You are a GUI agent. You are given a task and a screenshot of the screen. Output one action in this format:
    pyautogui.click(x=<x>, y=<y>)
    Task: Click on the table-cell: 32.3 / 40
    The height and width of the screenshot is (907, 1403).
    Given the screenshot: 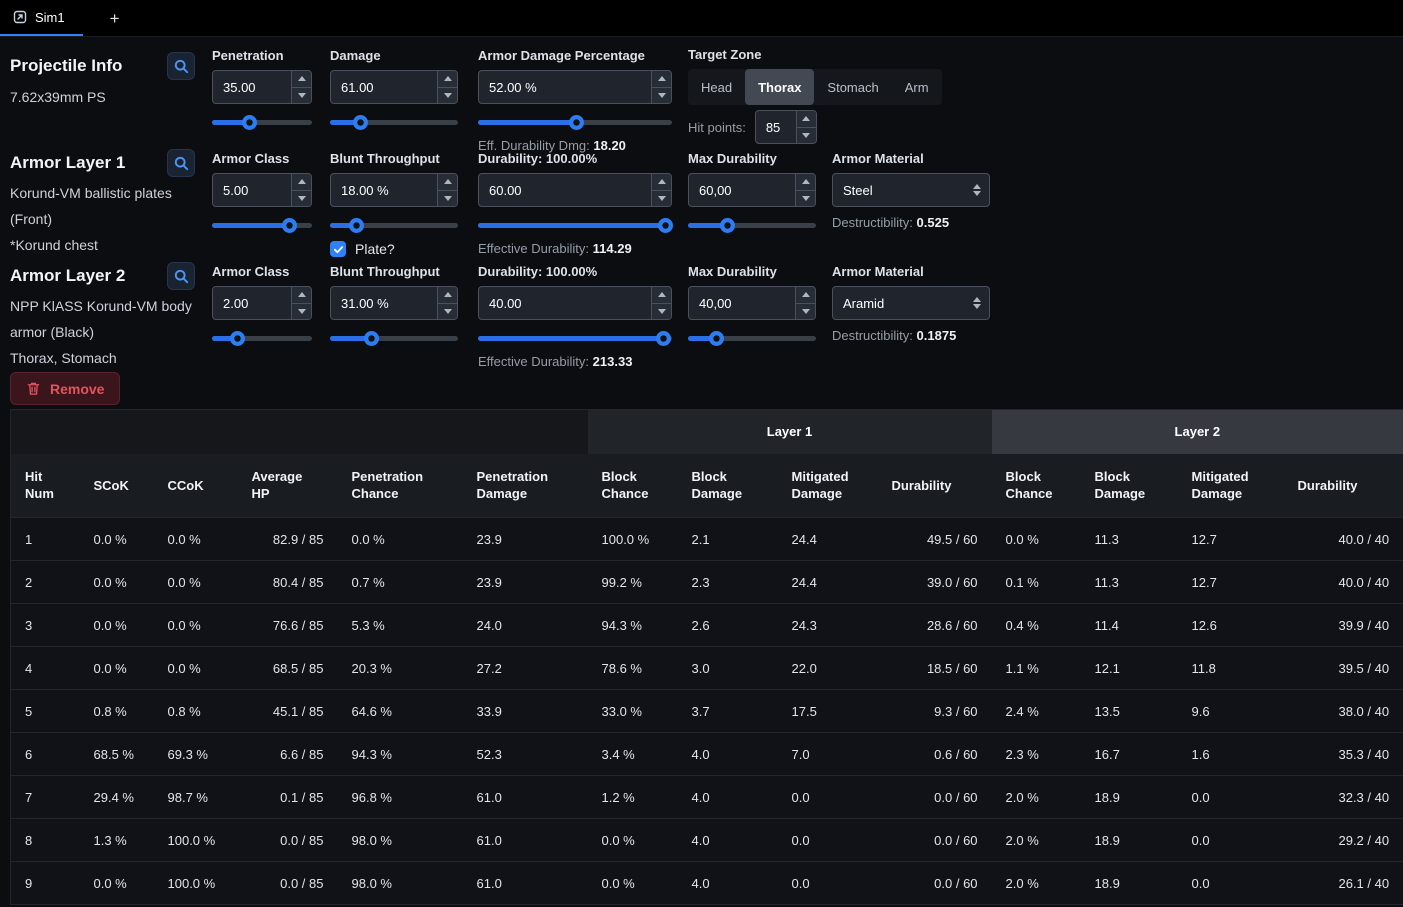 What is the action you would take?
    pyautogui.click(x=1343, y=797)
    